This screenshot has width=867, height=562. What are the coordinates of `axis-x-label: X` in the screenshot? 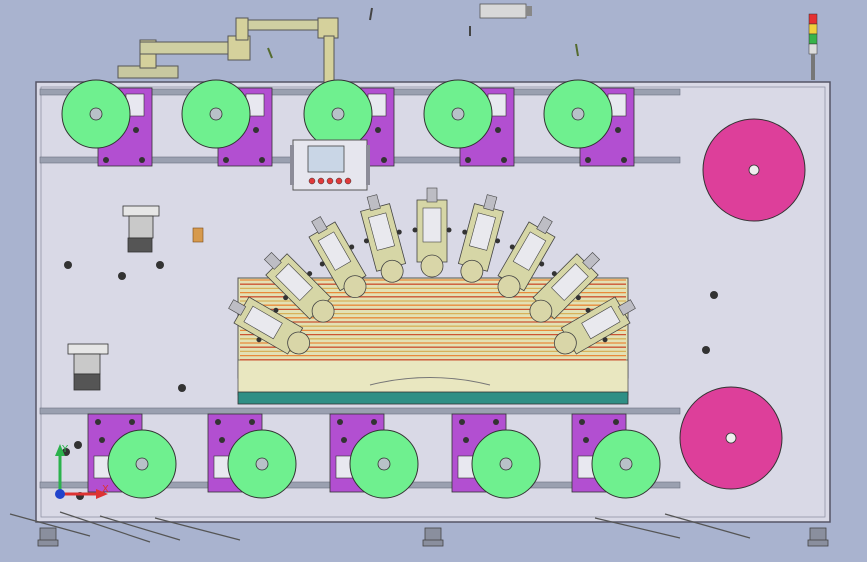 It's located at (105, 489).